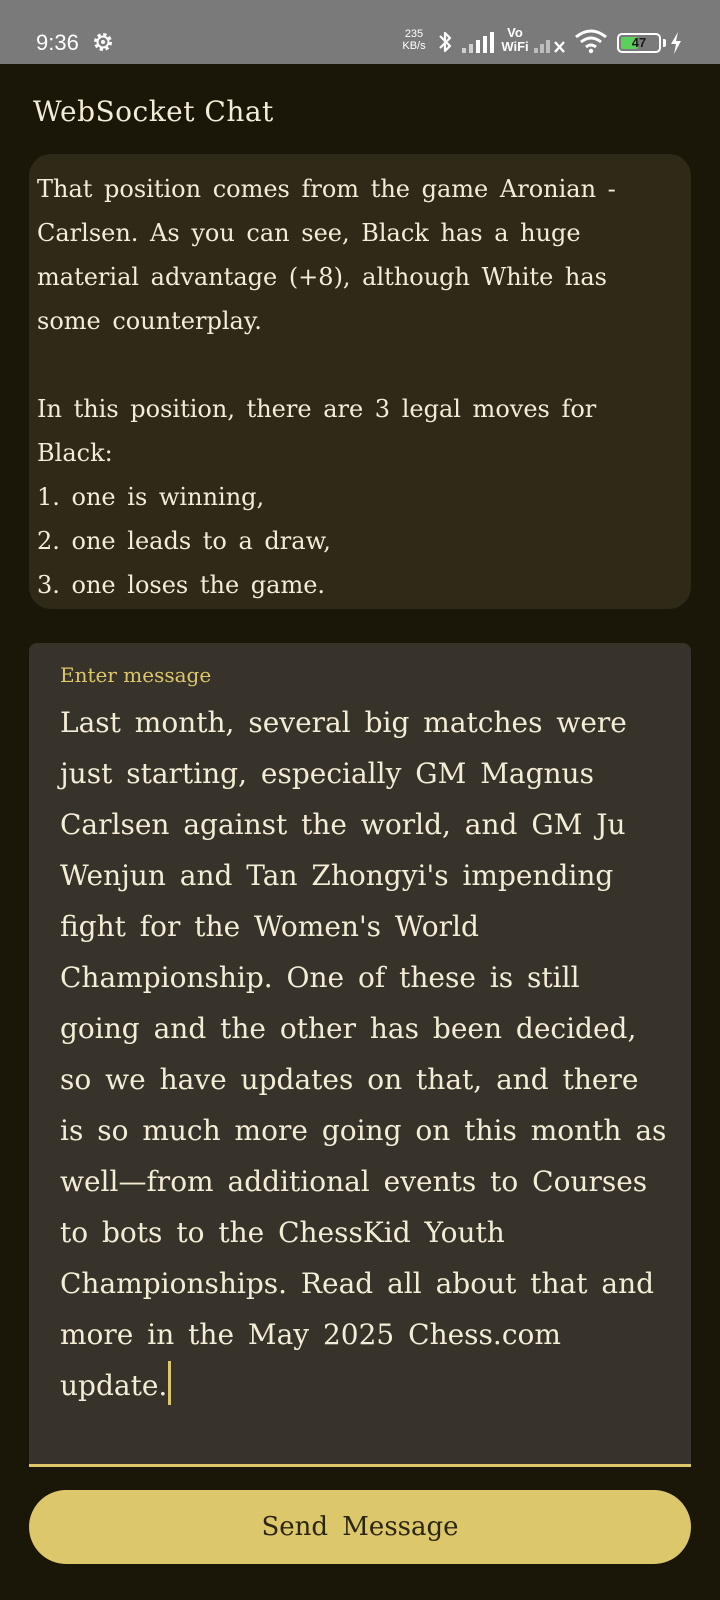 The width and height of the screenshot is (720, 1600). What do you see at coordinates (515, 32) in the screenshot?
I see `vowifi-top: Vo` at bounding box center [515, 32].